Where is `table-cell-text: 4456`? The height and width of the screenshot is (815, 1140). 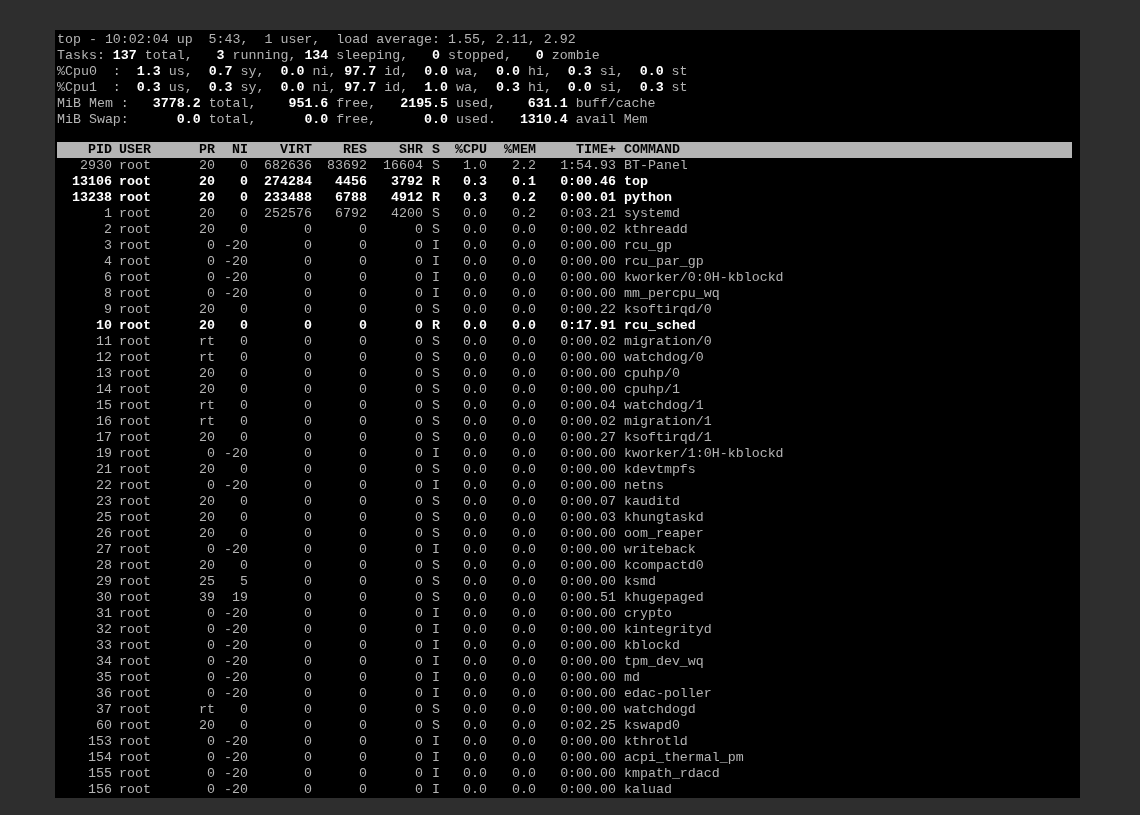 table-cell-text: 4456 is located at coordinates (350, 182).